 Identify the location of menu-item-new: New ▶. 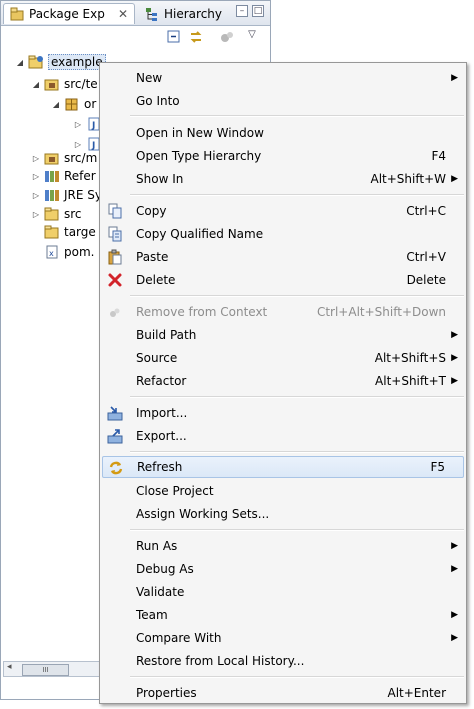
(283, 78).